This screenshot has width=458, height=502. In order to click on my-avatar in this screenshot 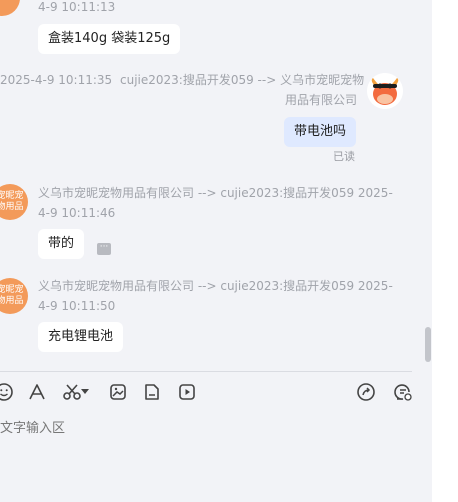, I will do `click(385, 91)`.